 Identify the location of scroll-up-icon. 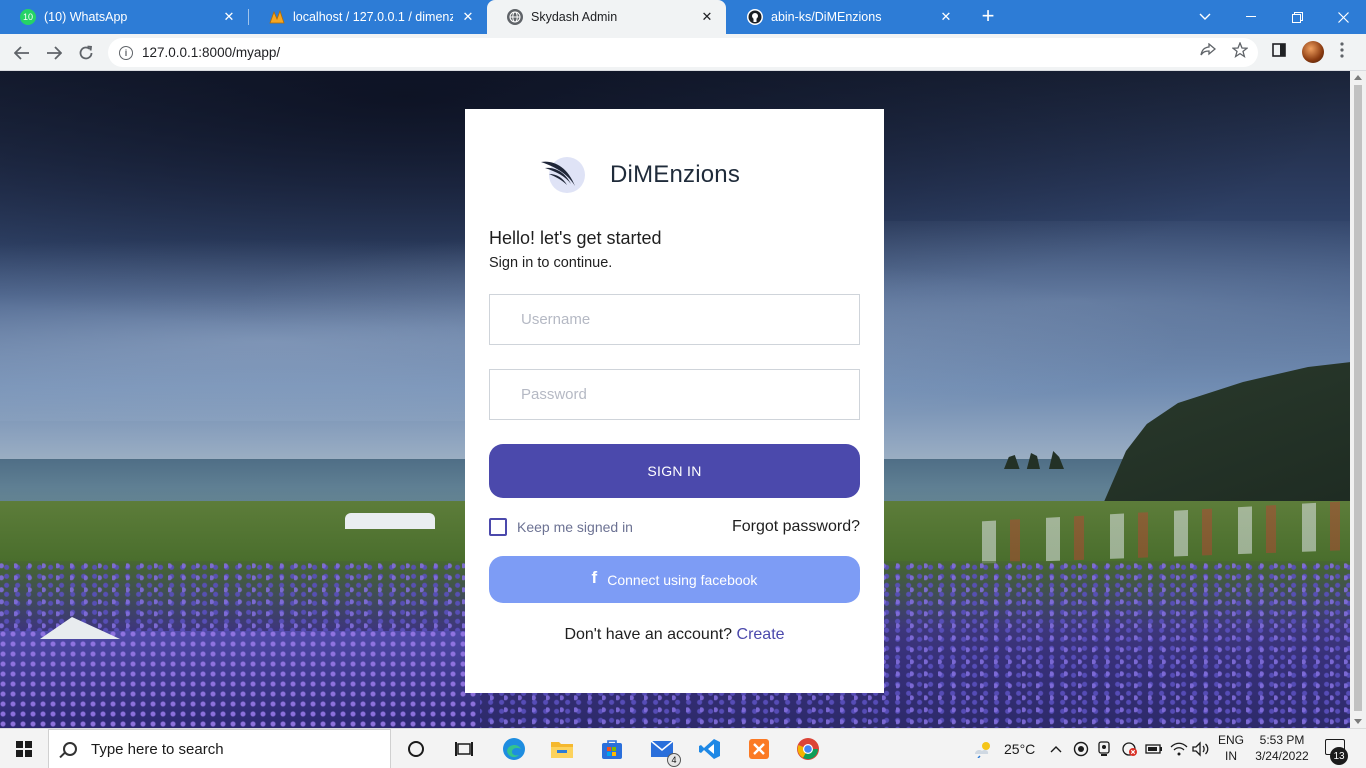
(1358, 77).